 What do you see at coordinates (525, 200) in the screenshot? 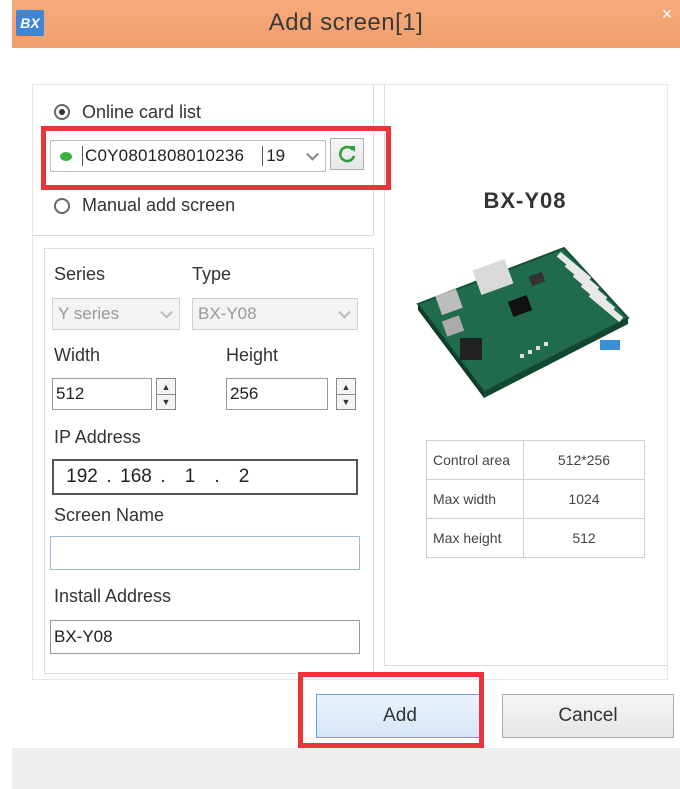
I see `model-name: BX-Y08` at bounding box center [525, 200].